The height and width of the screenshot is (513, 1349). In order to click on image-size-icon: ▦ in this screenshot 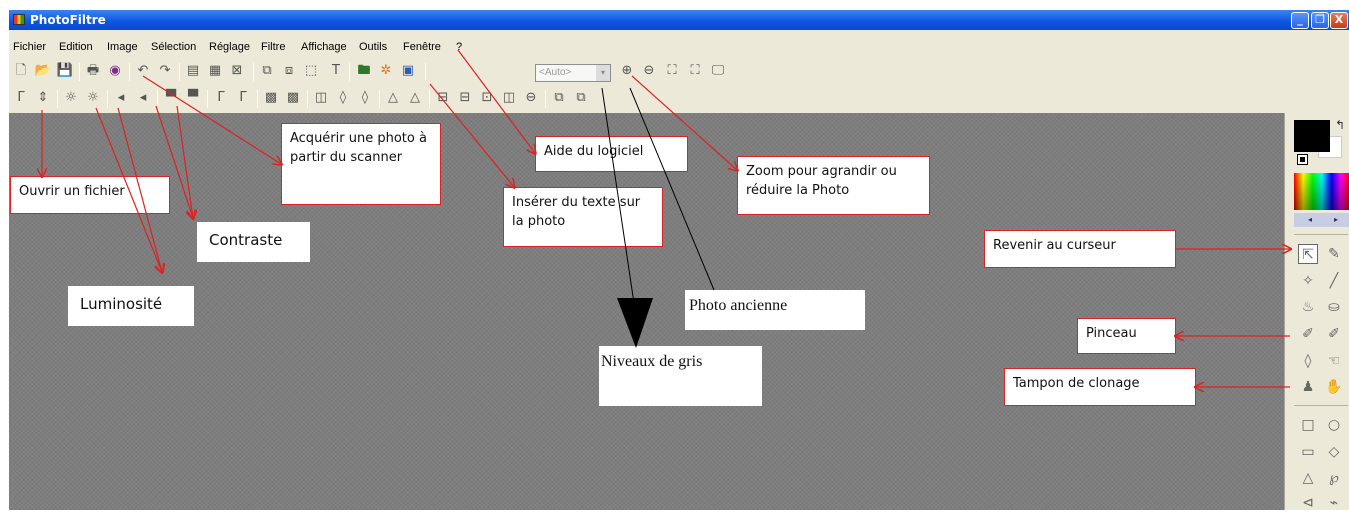, I will do `click(215, 71)`.